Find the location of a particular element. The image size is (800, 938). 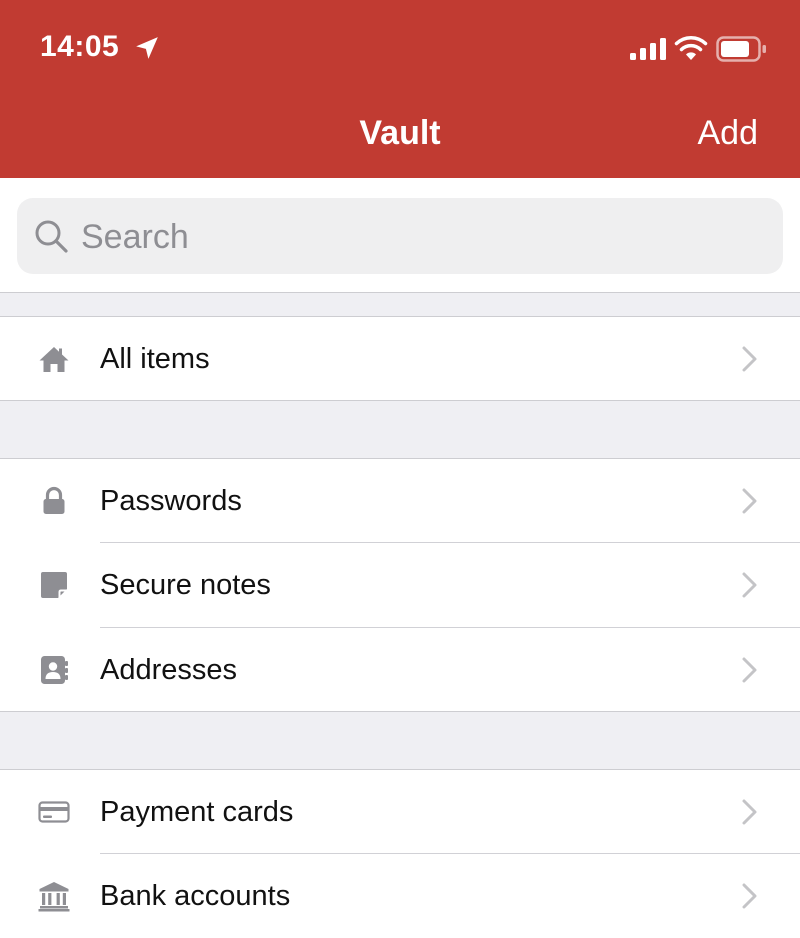

search-input is located at coordinates (421, 237).